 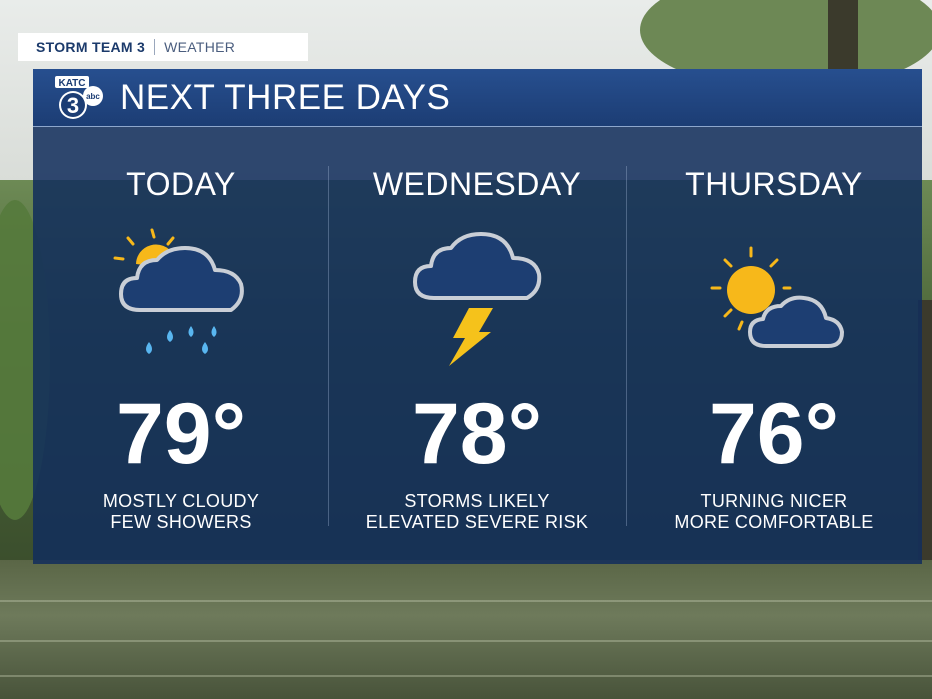 I want to click on section-name: WEATHER, so click(x=200, y=47).